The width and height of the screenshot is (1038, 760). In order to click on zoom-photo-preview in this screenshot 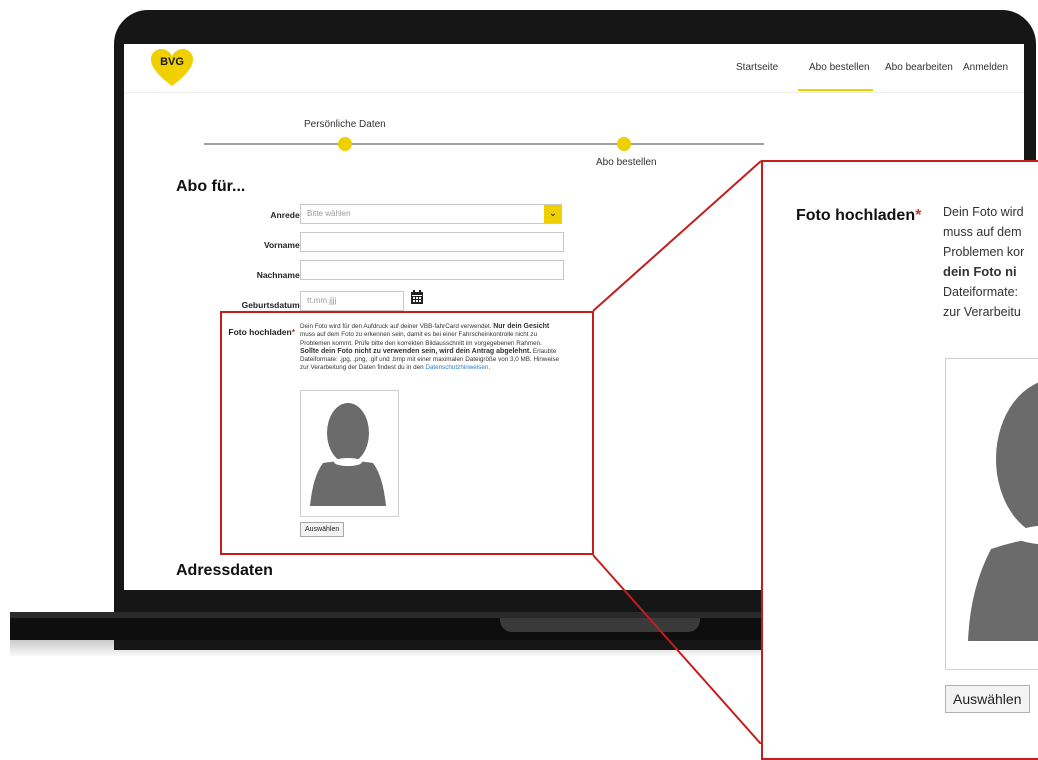, I will do `click(991, 514)`.